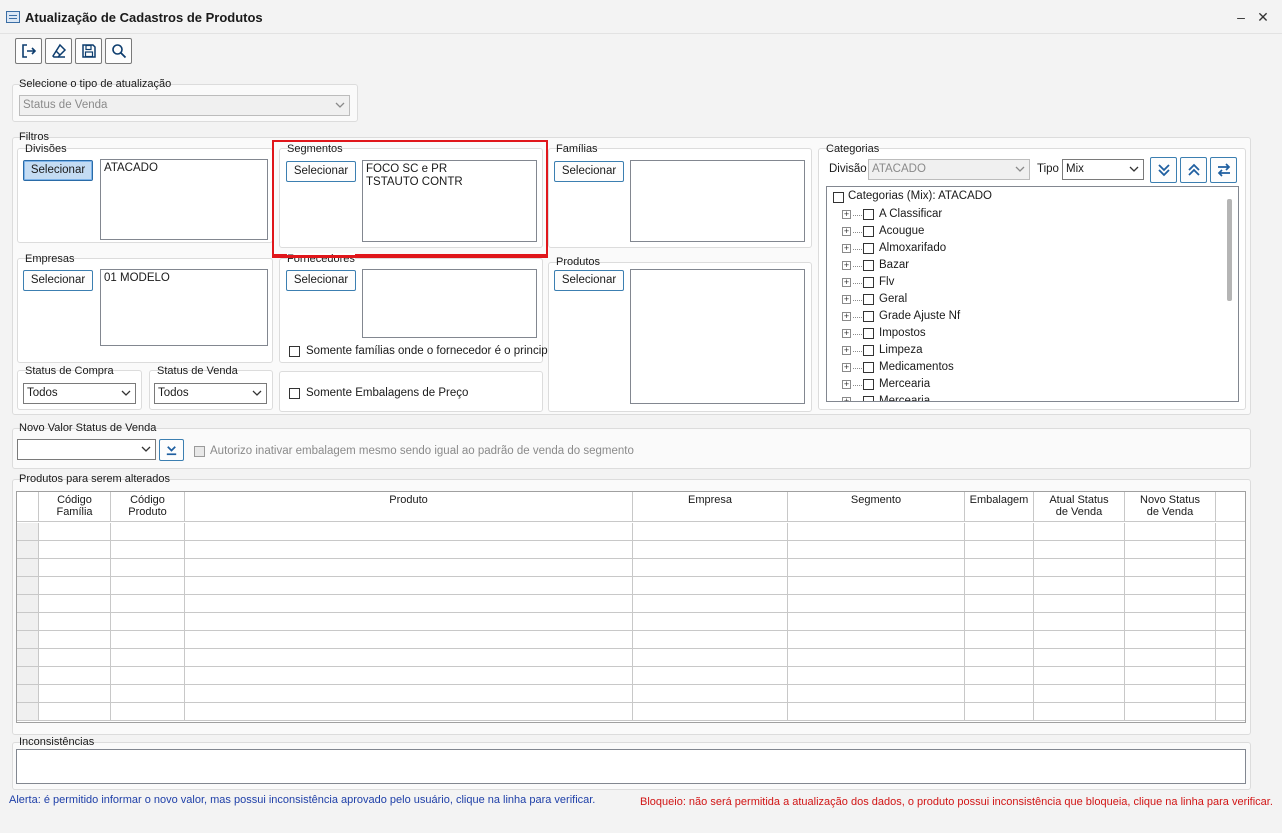  What do you see at coordinates (1022, 300) in the screenshot?
I see `tree-item: + Geral` at bounding box center [1022, 300].